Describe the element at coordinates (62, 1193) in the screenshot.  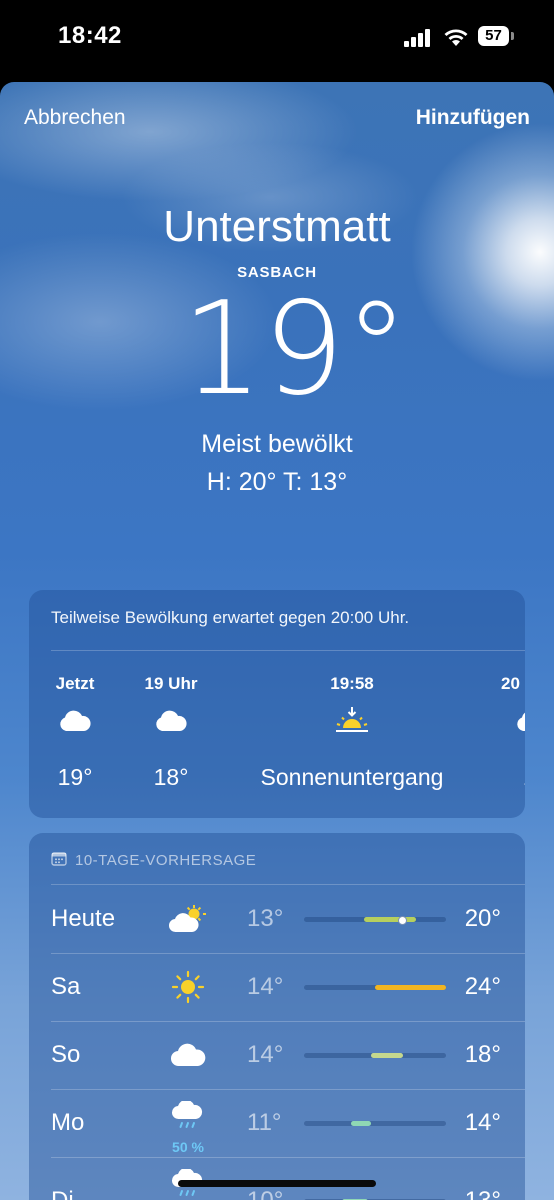
I see `day-name: Di` at that location.